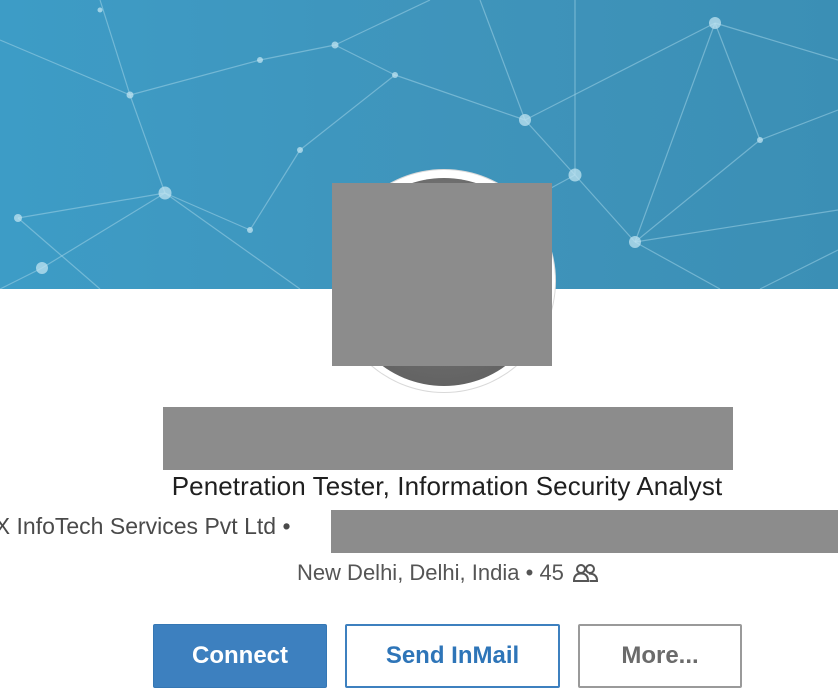  What do you see at coordinates (240, 656) in the screenshot?
I see `connect-button: Connect` at bounding box center [240, 656].